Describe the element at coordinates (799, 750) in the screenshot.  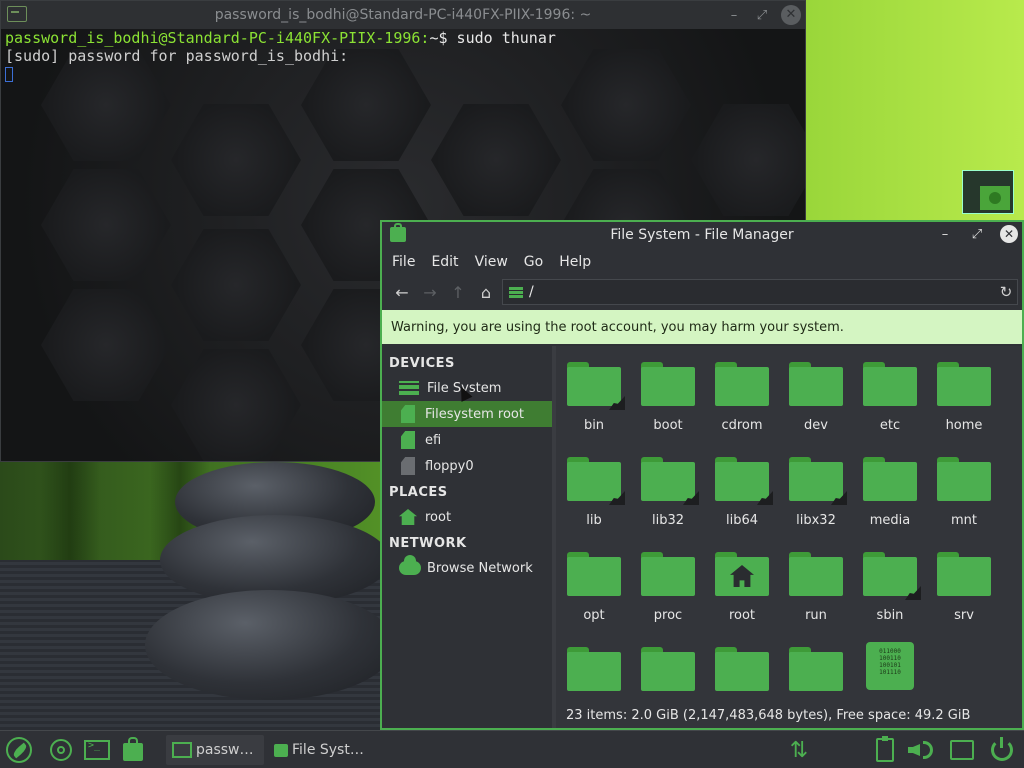
I see `network-icon: ⇅` at that location.